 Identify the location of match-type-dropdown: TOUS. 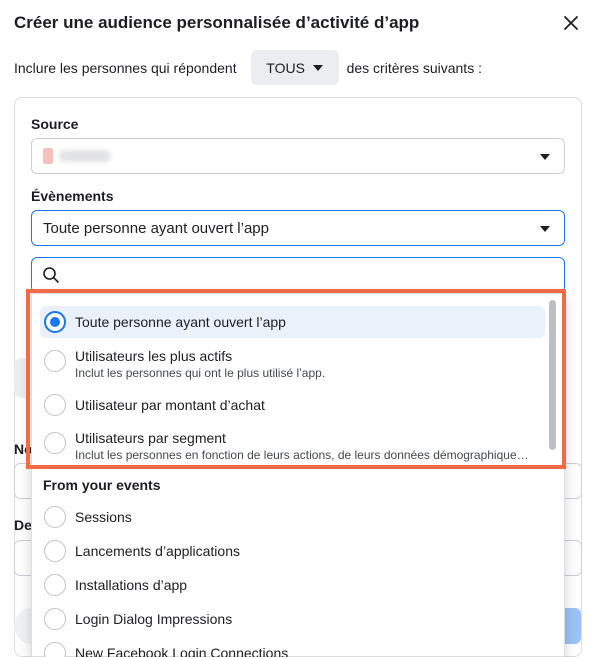
(294, 67).